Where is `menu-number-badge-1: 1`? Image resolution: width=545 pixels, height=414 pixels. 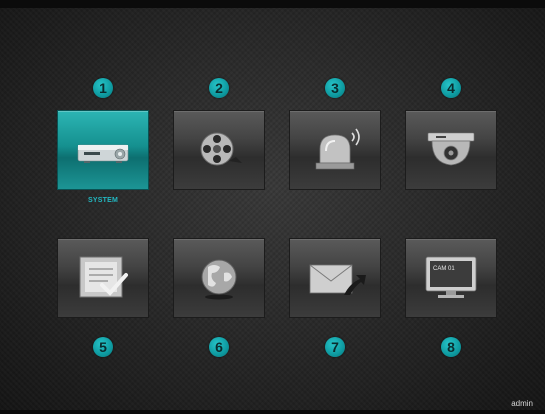 menu-number-badge-1: 1 is located at coordinates (103, 88).